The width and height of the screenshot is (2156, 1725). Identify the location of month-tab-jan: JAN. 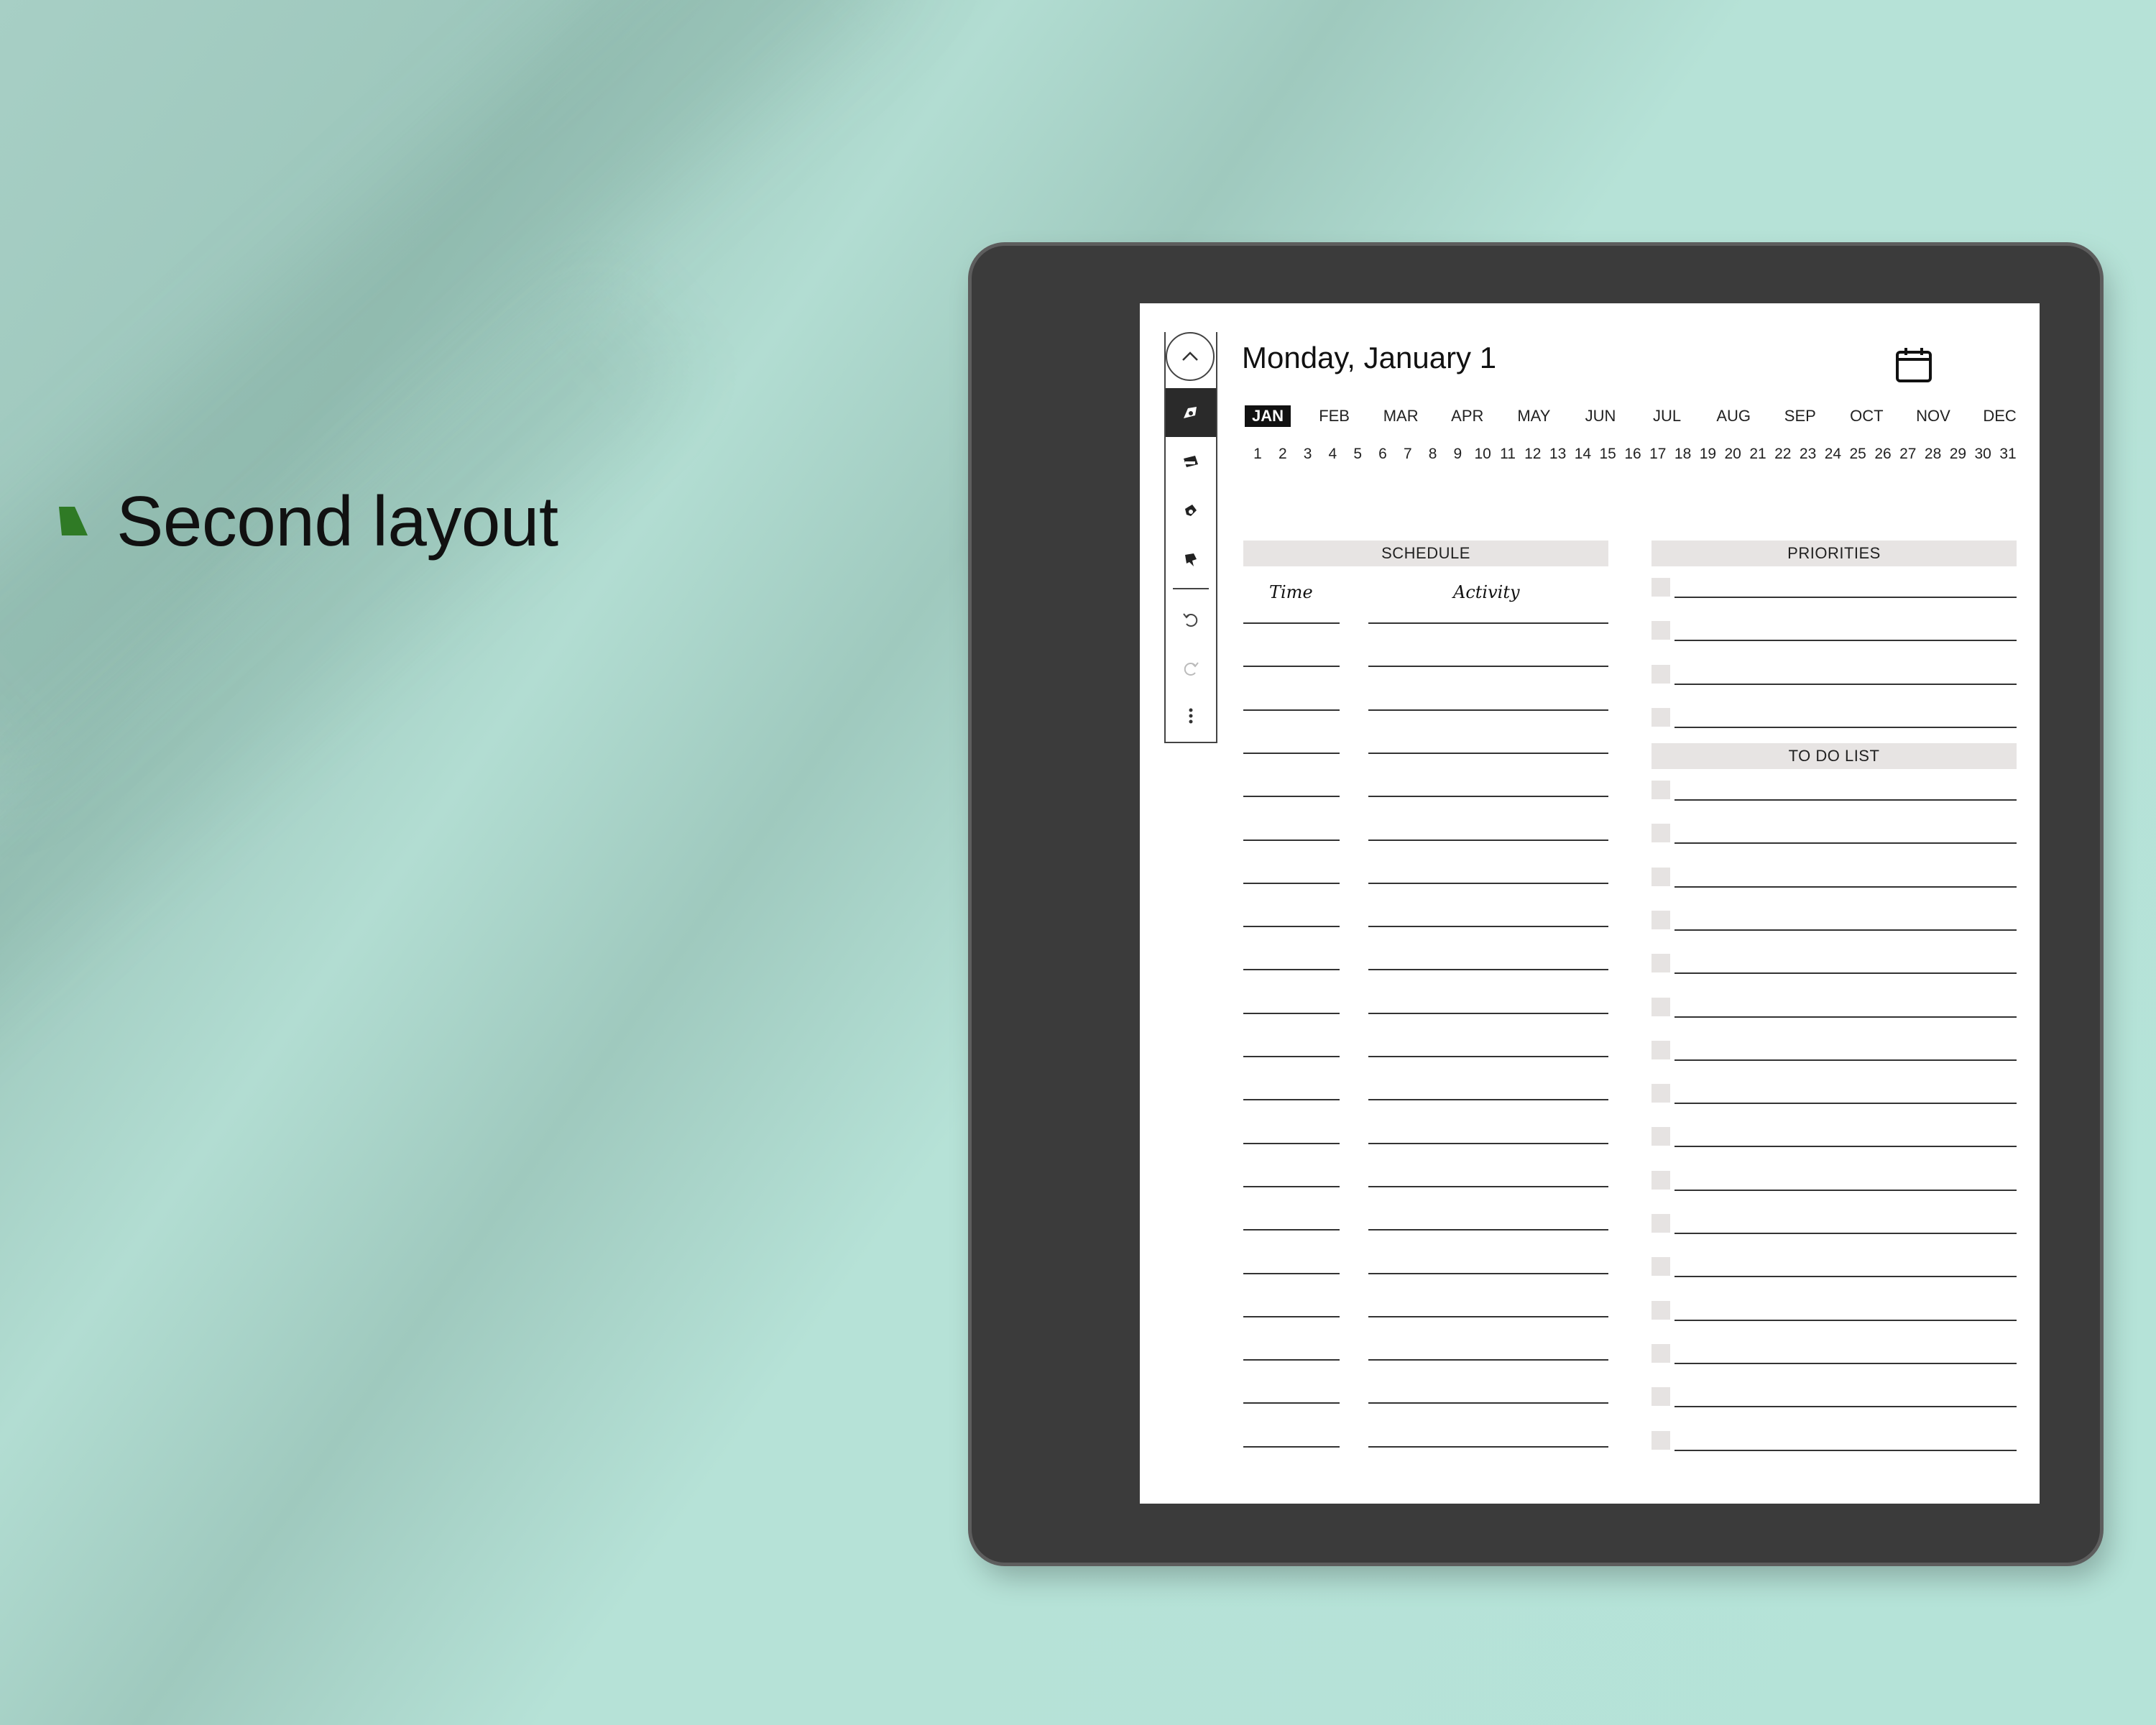
(1268, 416).